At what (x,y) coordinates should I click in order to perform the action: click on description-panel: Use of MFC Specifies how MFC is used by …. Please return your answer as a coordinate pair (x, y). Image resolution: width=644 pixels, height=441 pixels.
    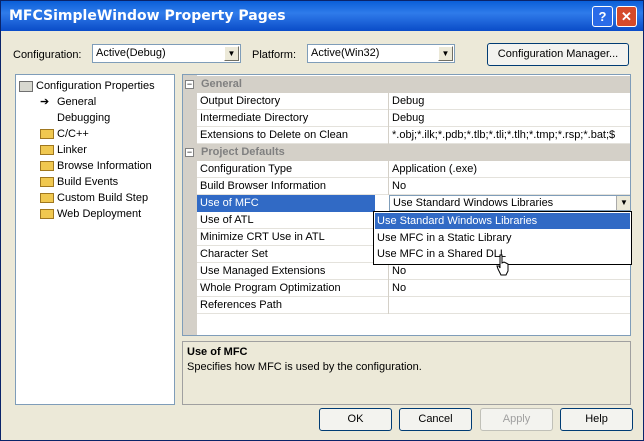
    Looking at the image, I should click on (406, 373).